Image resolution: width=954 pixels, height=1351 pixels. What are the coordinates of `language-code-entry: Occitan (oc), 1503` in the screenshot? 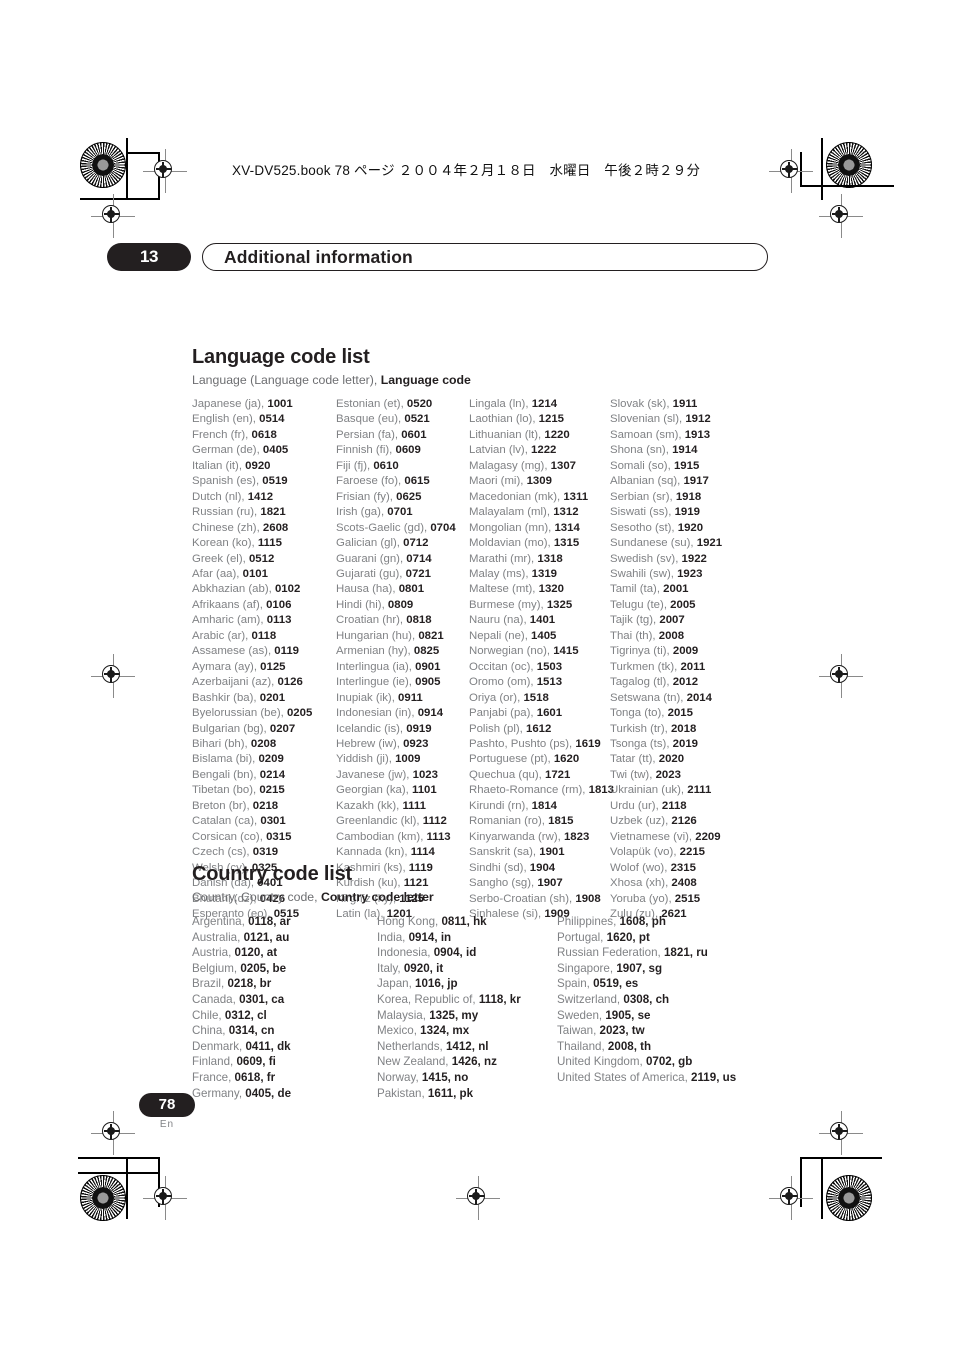 It's located at (539, 667).